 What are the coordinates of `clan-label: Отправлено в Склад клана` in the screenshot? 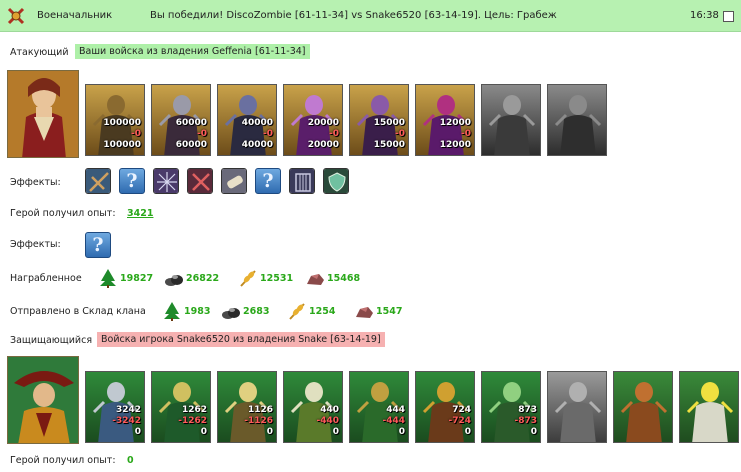 It's located at (78, 311).